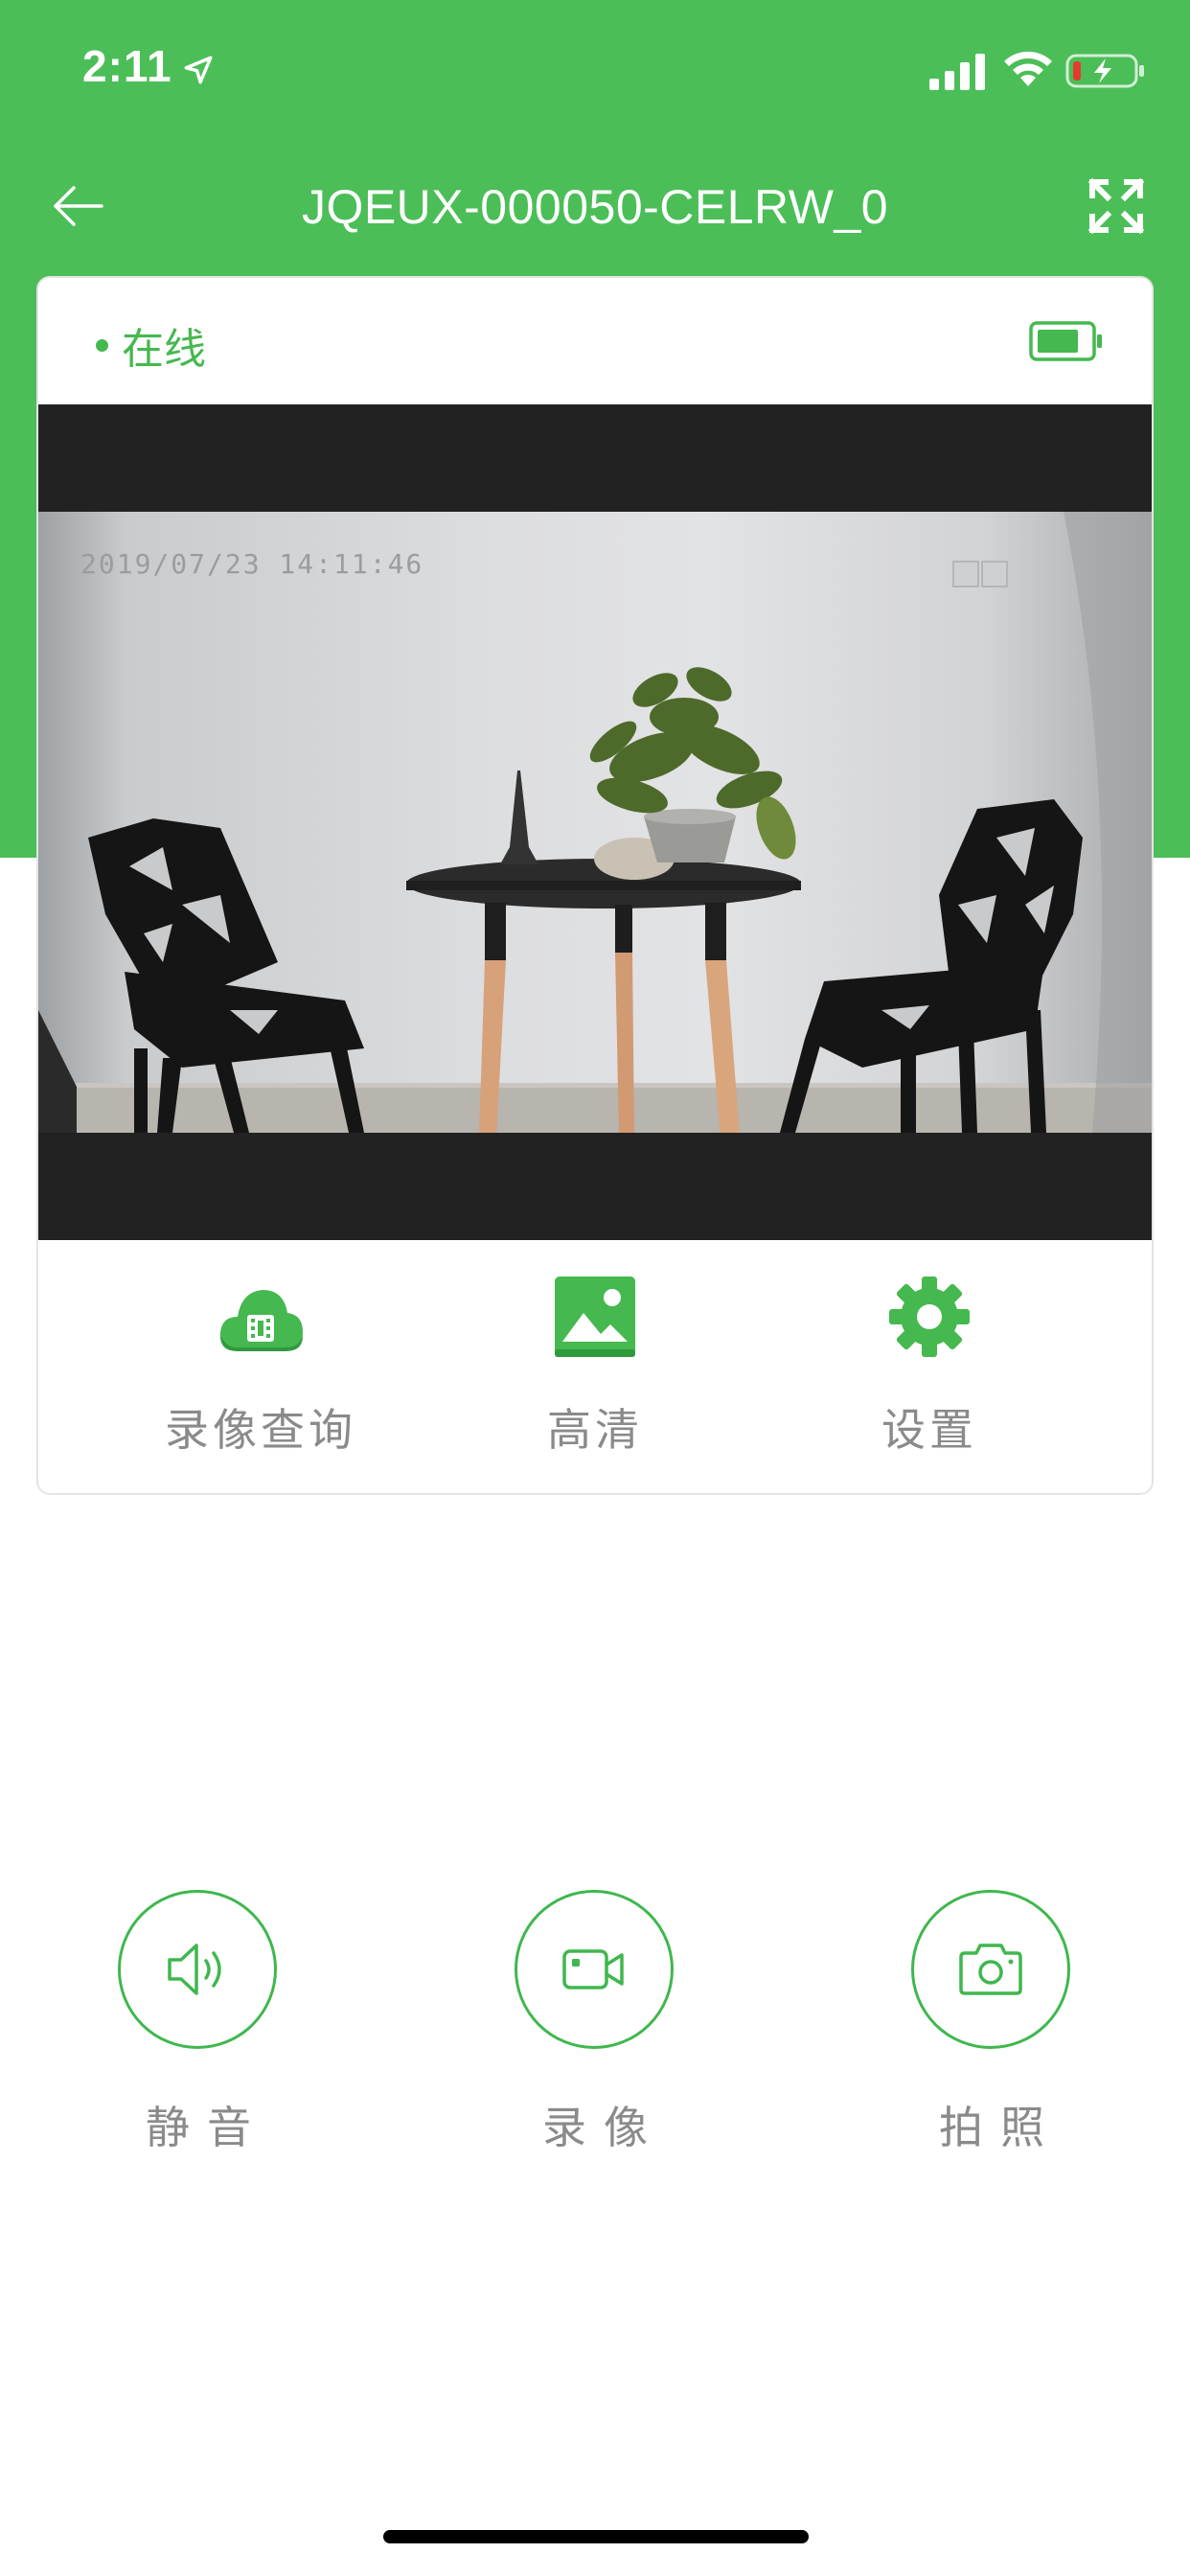  Describe the element at coordinates (261, 1366) in the screenshot. I see `recording-query-button: 录像查询` at that location.